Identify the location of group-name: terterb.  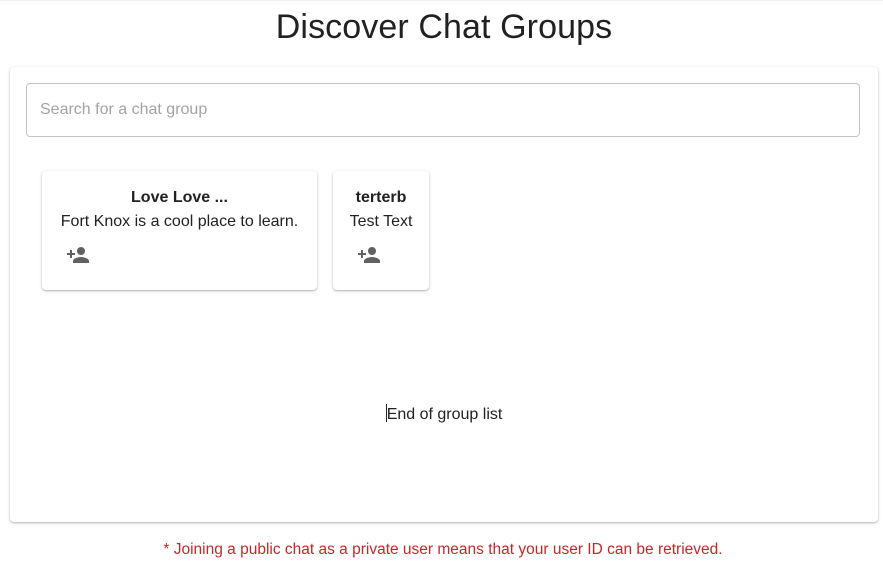
(381, 197).